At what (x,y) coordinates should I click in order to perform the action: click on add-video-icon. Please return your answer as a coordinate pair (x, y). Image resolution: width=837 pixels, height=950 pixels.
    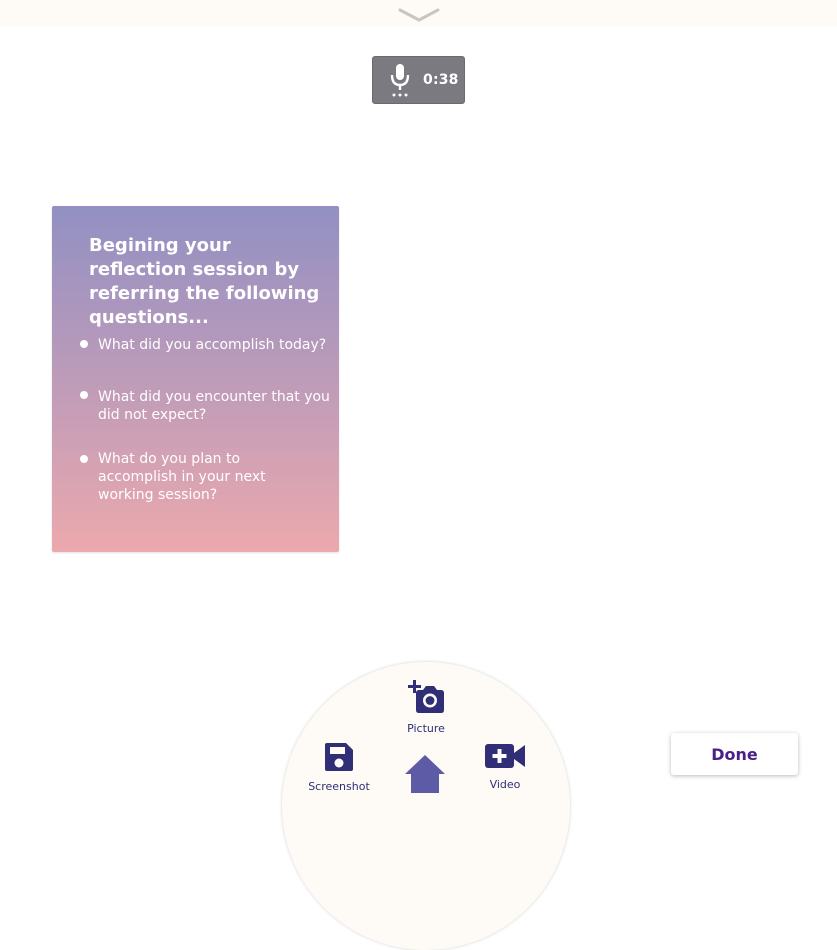
    Looking at the image, I should click on (505, 756).